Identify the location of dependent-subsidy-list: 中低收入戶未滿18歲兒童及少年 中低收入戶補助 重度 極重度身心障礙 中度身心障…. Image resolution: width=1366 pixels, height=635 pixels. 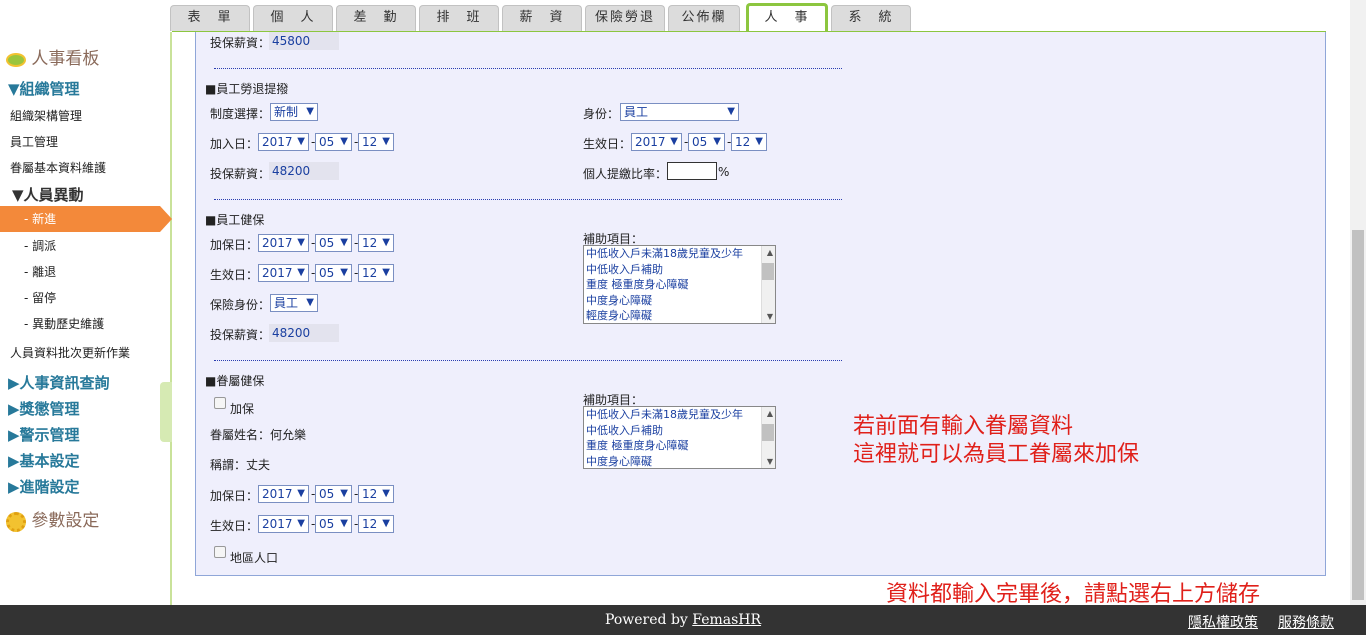
(679, 437).